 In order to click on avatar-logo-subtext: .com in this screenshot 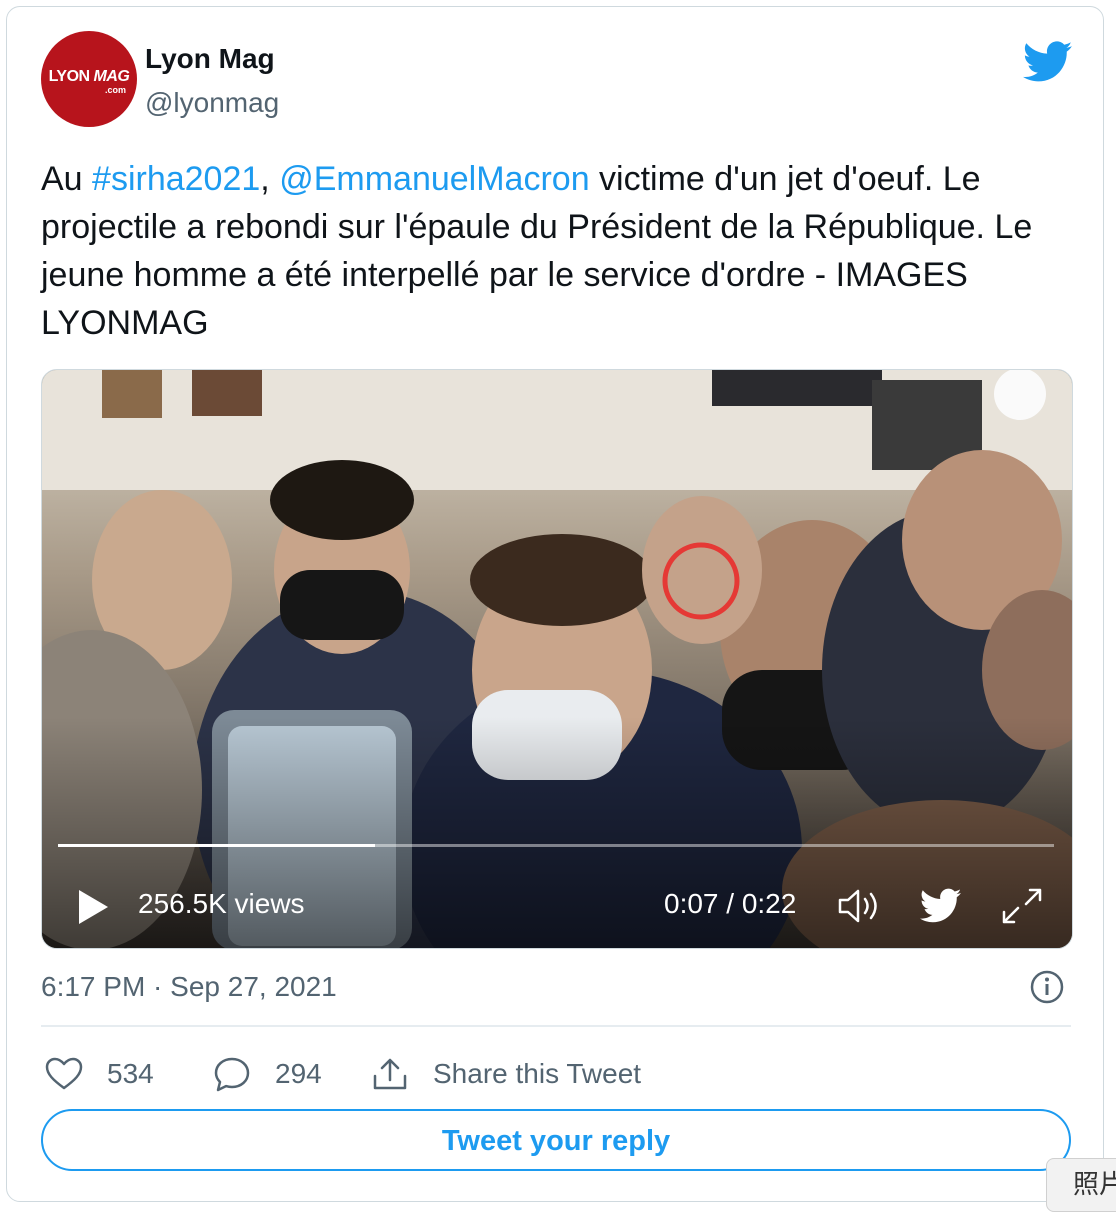, I will do `click(116, 90)`.